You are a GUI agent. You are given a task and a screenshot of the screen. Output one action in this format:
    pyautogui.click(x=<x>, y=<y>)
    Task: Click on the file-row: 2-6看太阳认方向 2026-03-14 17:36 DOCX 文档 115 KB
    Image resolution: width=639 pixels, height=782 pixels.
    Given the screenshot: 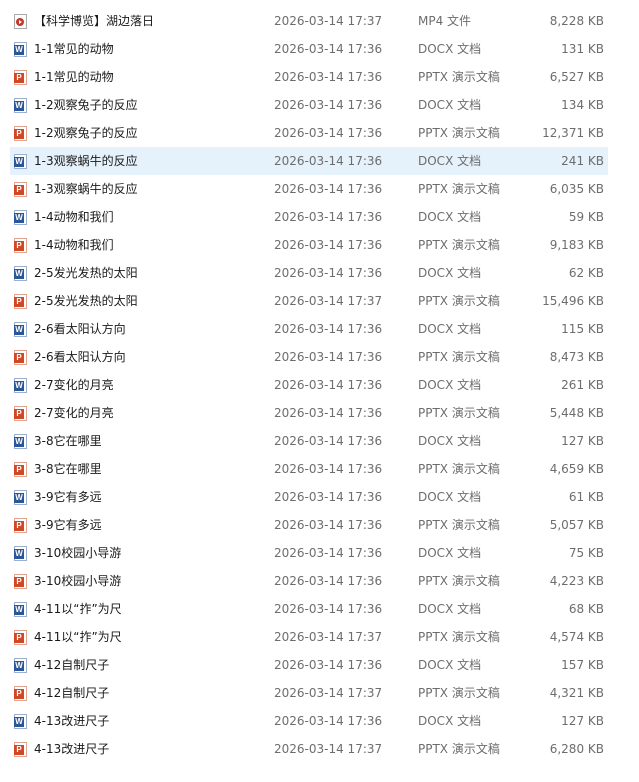 What is the action you would take?
    pyautogui.click(x=319, y=329)
    